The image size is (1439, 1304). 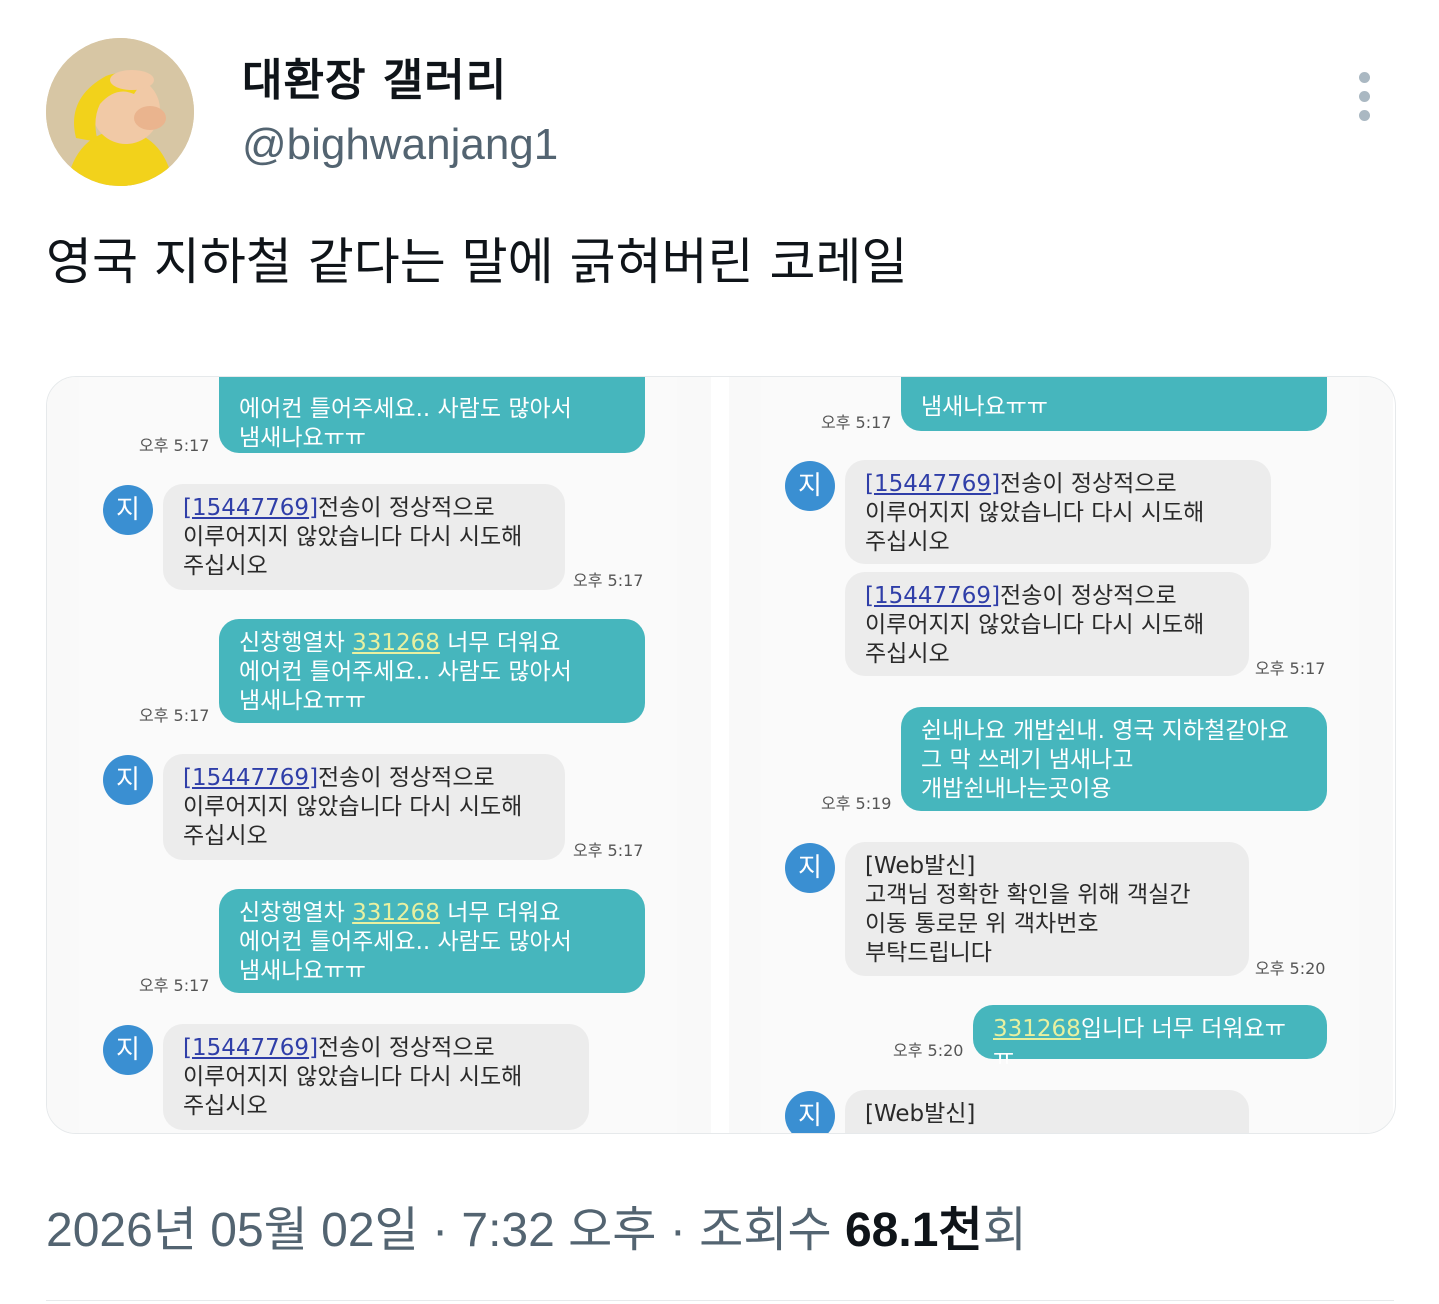 I want to click on author-handle: @bighwanjang1, so click(x=400, y=145).